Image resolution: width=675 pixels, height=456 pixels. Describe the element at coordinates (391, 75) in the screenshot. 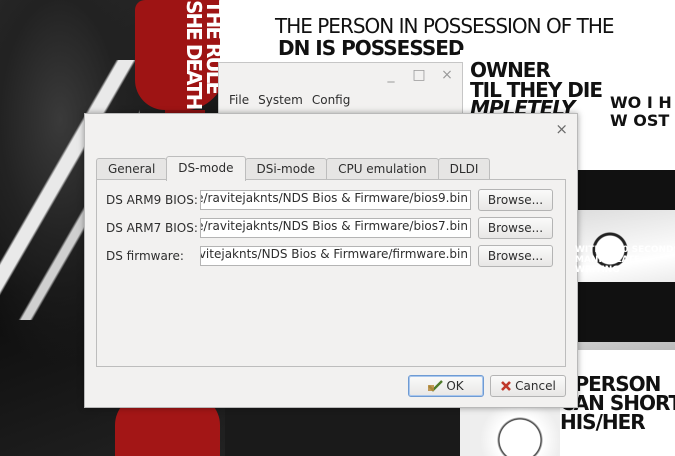

I see `minimize-button: _` at that location.